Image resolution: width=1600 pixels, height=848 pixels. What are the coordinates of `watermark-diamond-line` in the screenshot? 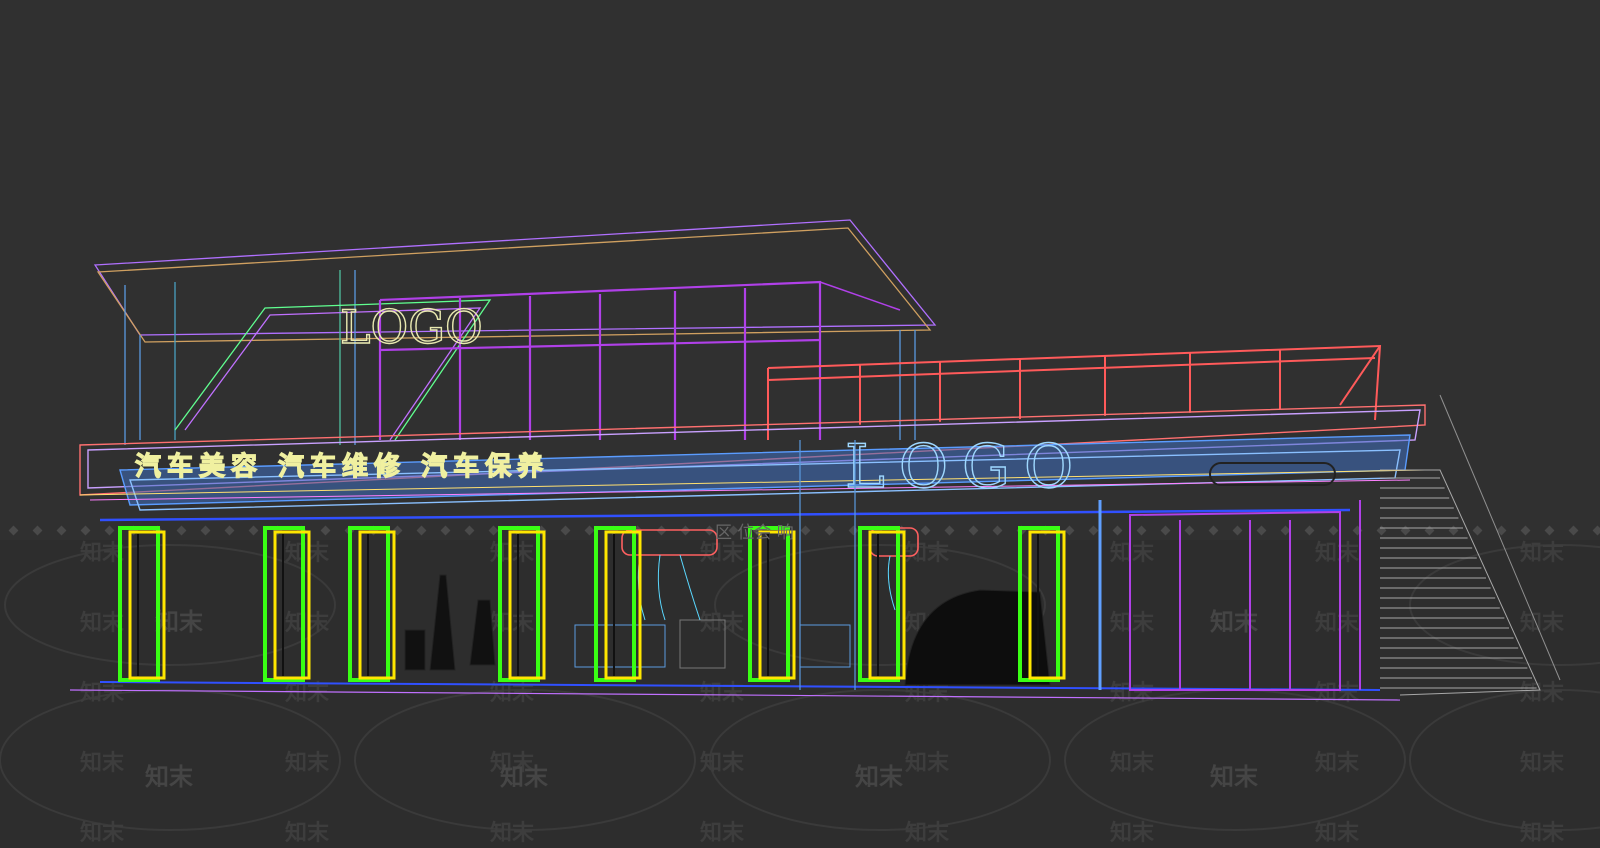 It's located at (804, 530).